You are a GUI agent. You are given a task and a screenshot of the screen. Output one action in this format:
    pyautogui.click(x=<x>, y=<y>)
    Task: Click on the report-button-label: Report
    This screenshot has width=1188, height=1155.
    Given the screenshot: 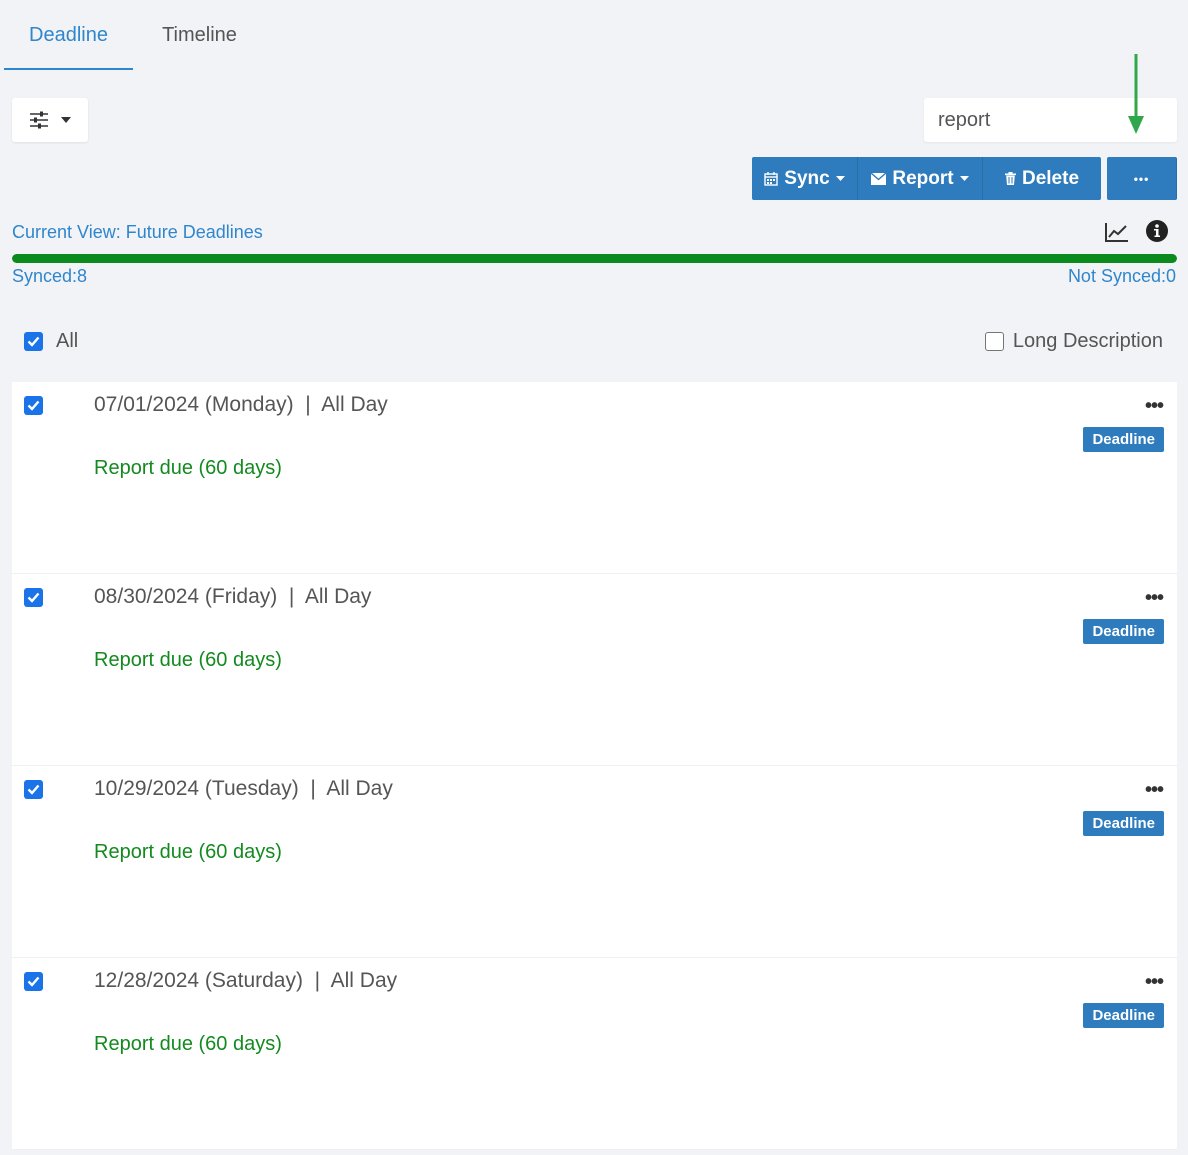 What is the action you would take?
    pyautogui.click(x=923, y=178)
    